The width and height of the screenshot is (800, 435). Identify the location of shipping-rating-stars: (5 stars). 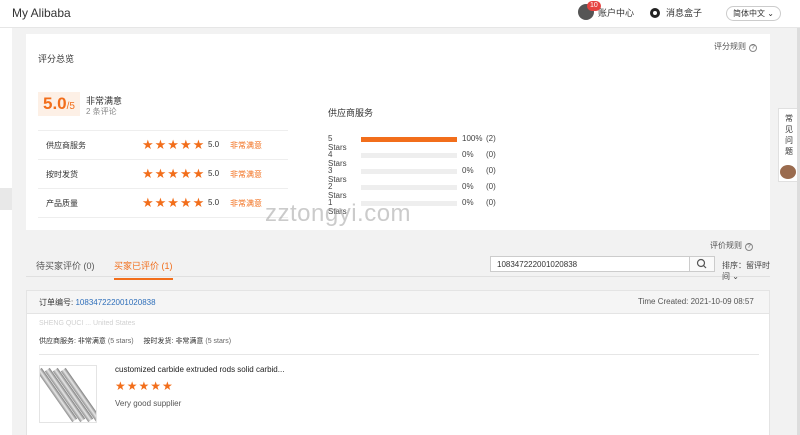
(218, 341).